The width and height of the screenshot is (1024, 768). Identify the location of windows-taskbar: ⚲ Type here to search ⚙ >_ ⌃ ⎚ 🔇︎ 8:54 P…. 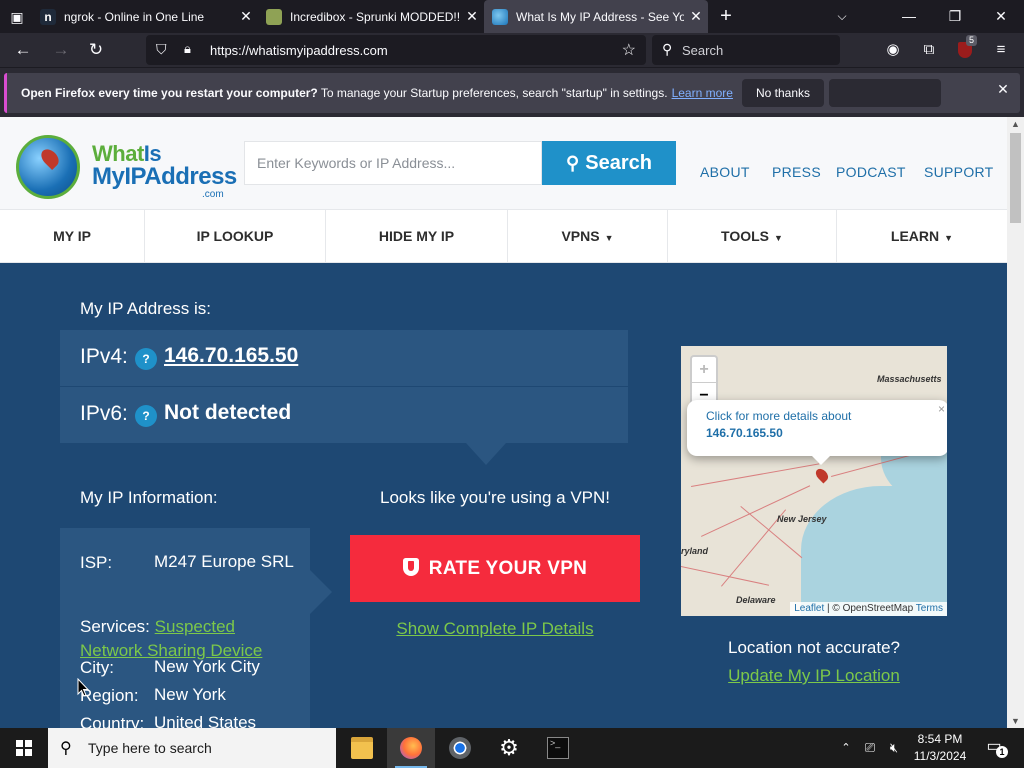
(512, 748).